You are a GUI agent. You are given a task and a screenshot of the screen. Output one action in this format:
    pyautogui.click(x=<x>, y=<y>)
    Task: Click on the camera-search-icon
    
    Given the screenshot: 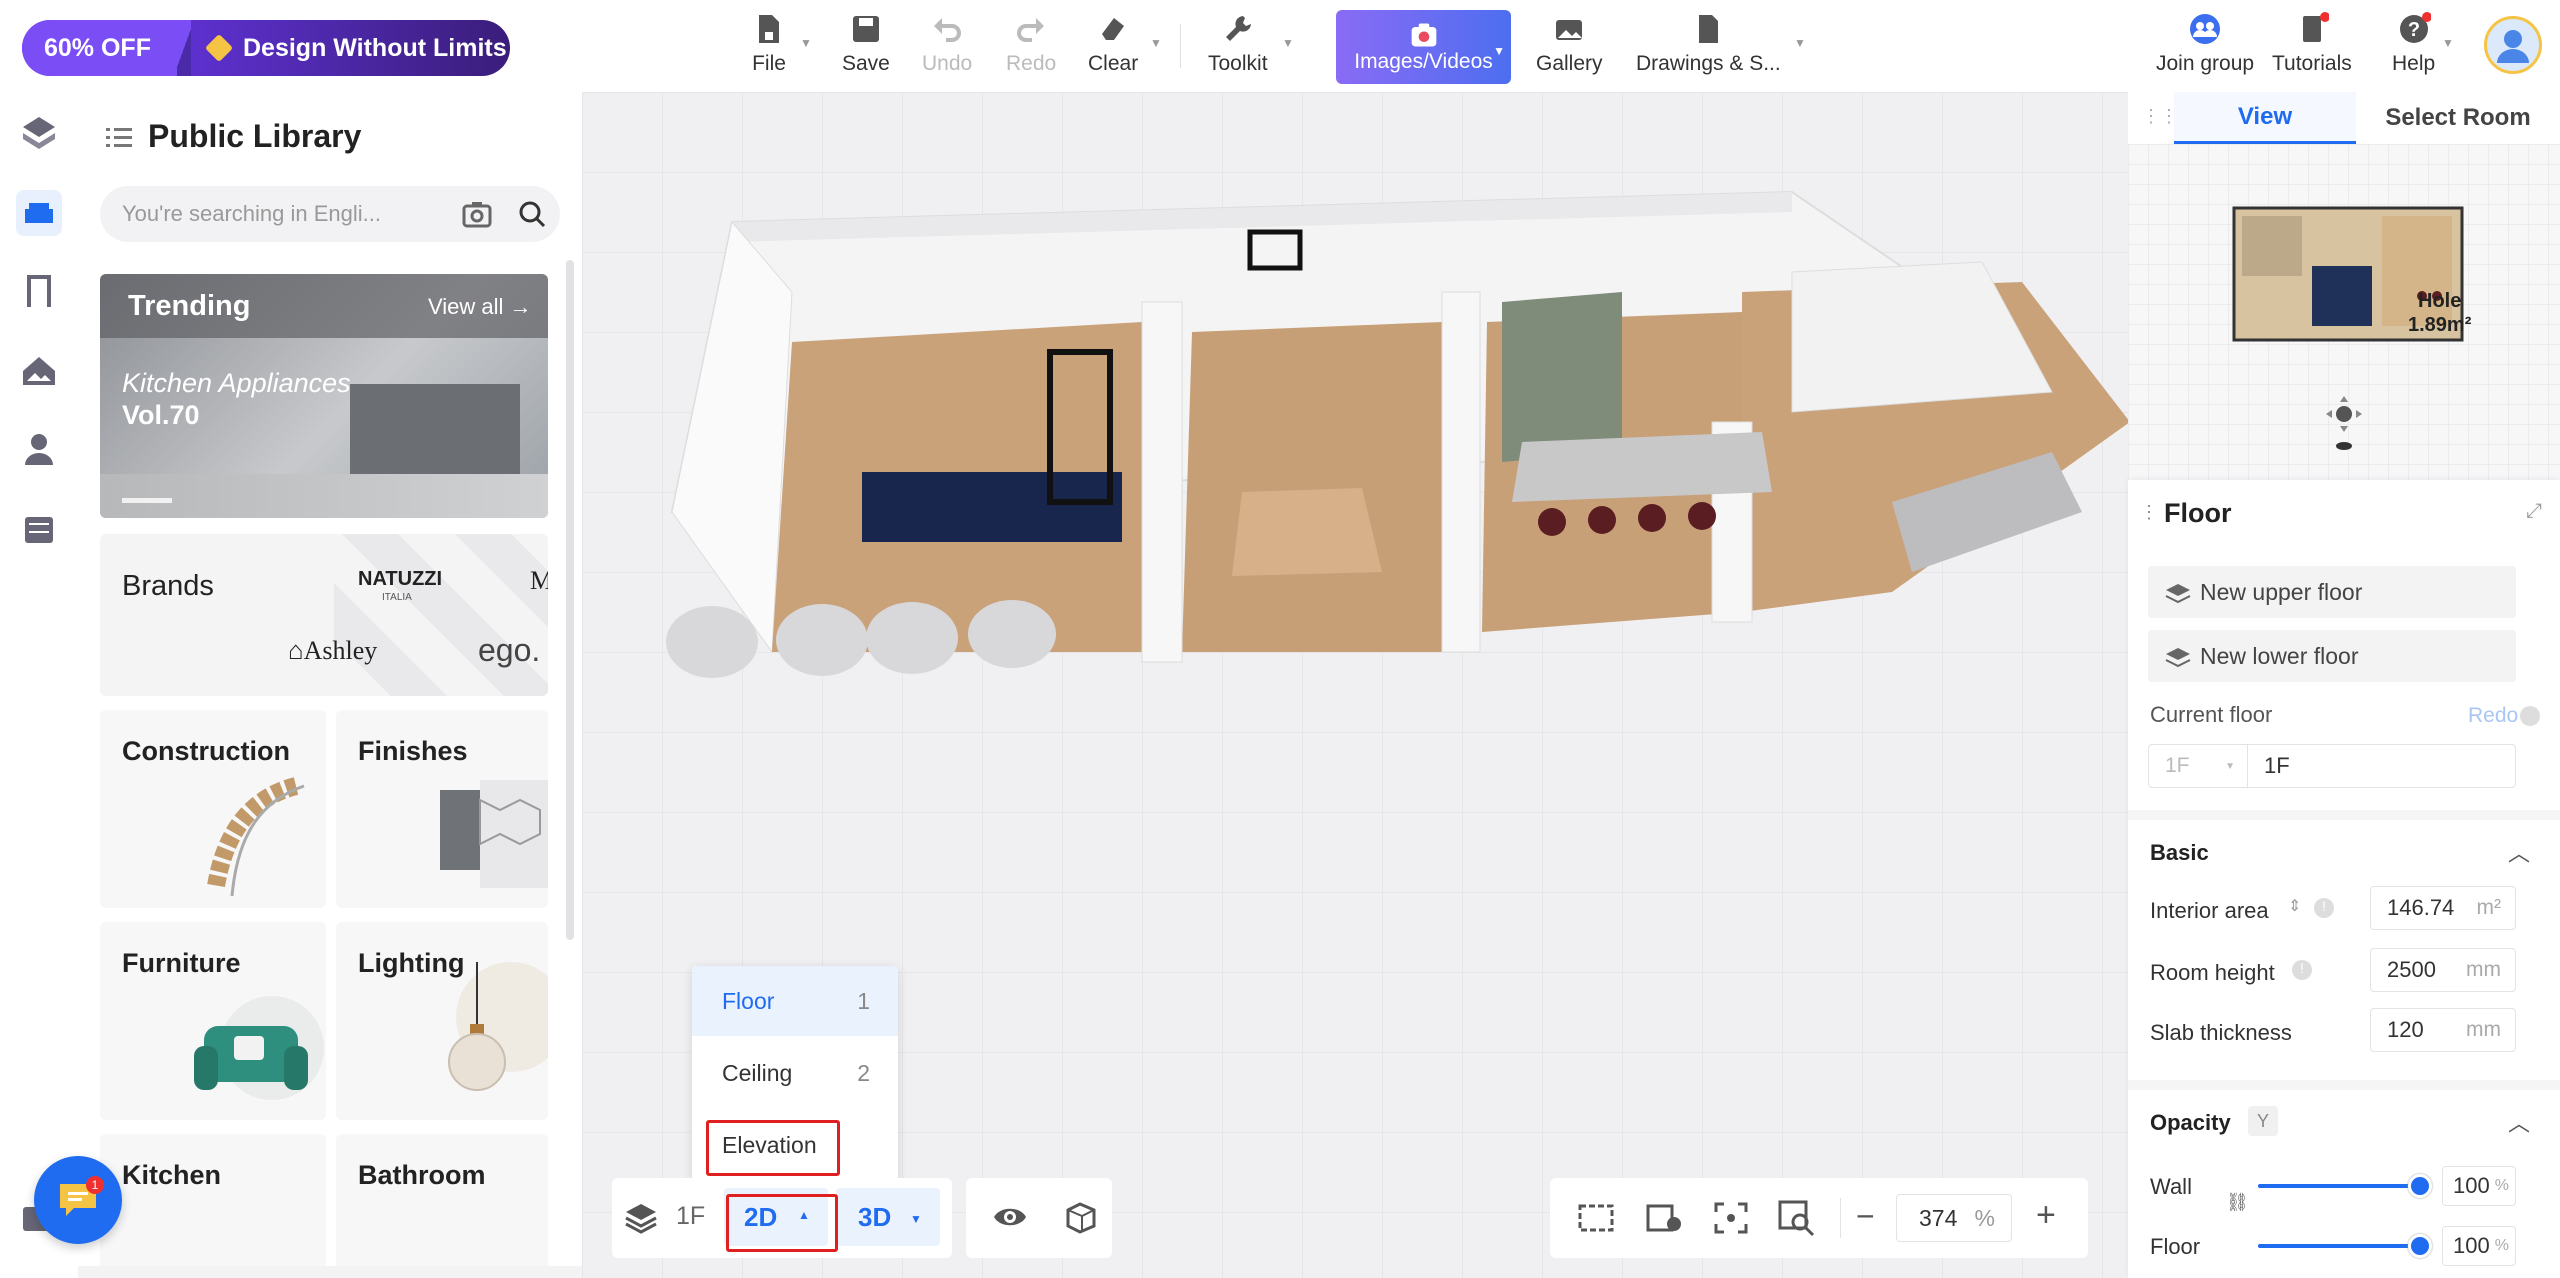 What is the action you would take?
    pyautogui.click(x=477, y=214)
    